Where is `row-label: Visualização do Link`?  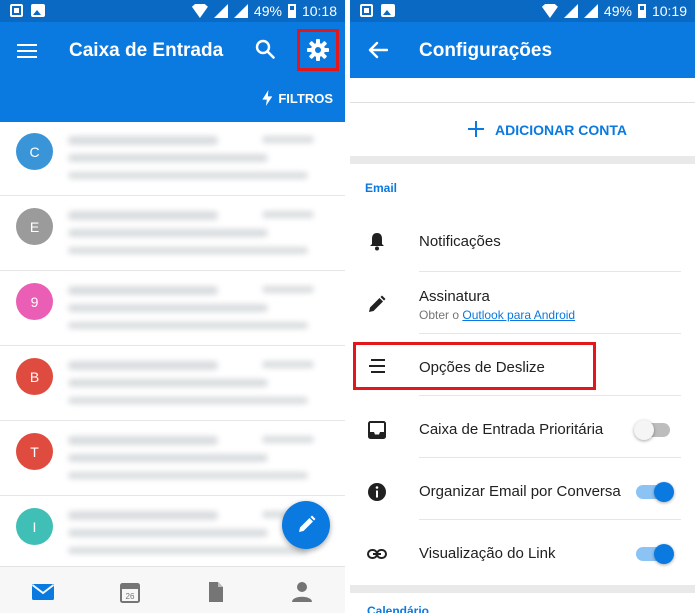
row-label: Visualização do Link is located at coordinates (487, 553).